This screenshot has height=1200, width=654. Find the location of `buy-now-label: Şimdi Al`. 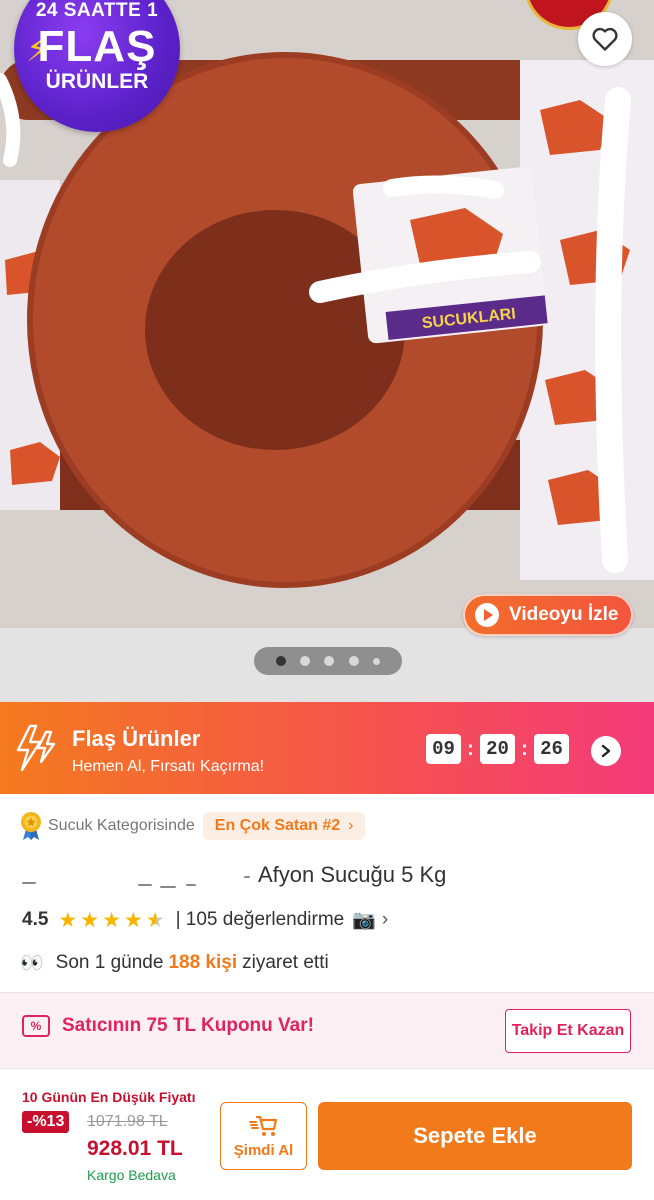

buy-now-label: Şimdi Al is located at coordinates (263, 1150).